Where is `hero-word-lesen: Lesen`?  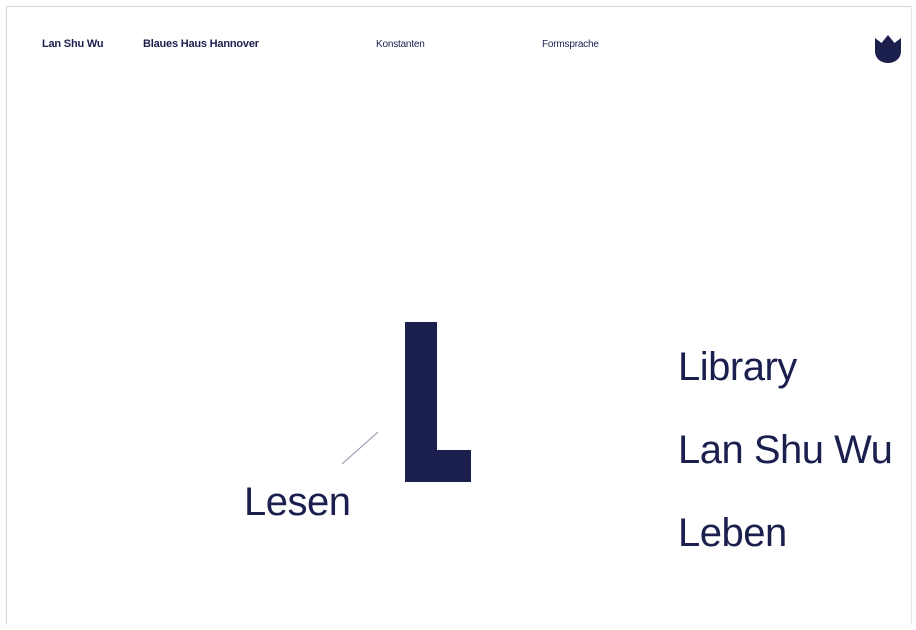
hero-word-lesen: Lesen is located at coordinates (297, 502).